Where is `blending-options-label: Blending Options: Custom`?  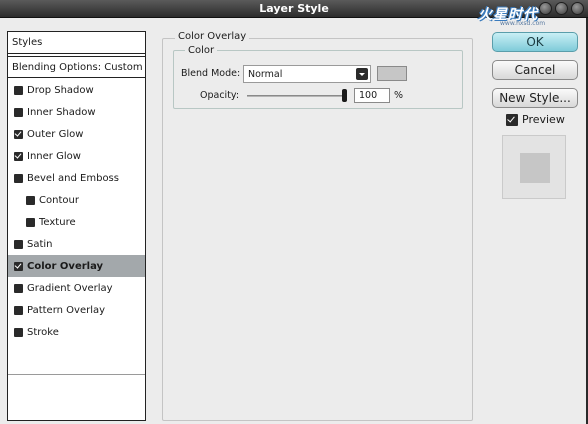 blending-options-label: Blending Options: Custom is located at coordinates (77, 67).